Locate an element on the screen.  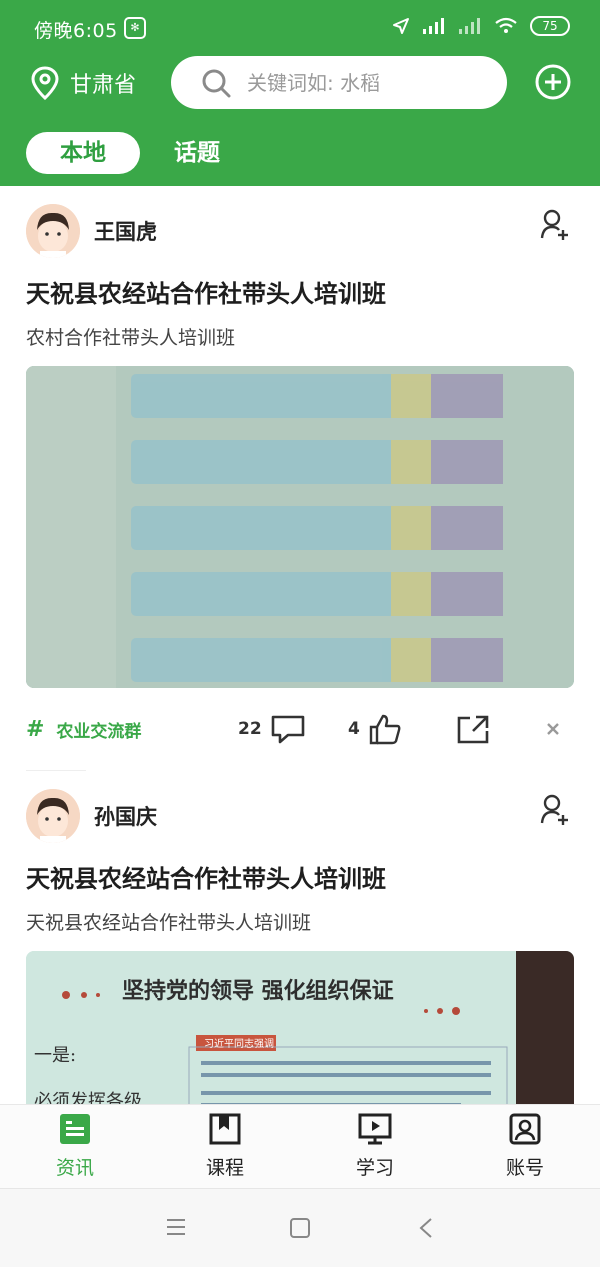
nav-account-label: 账号 is located at coordinates (524, 1168).